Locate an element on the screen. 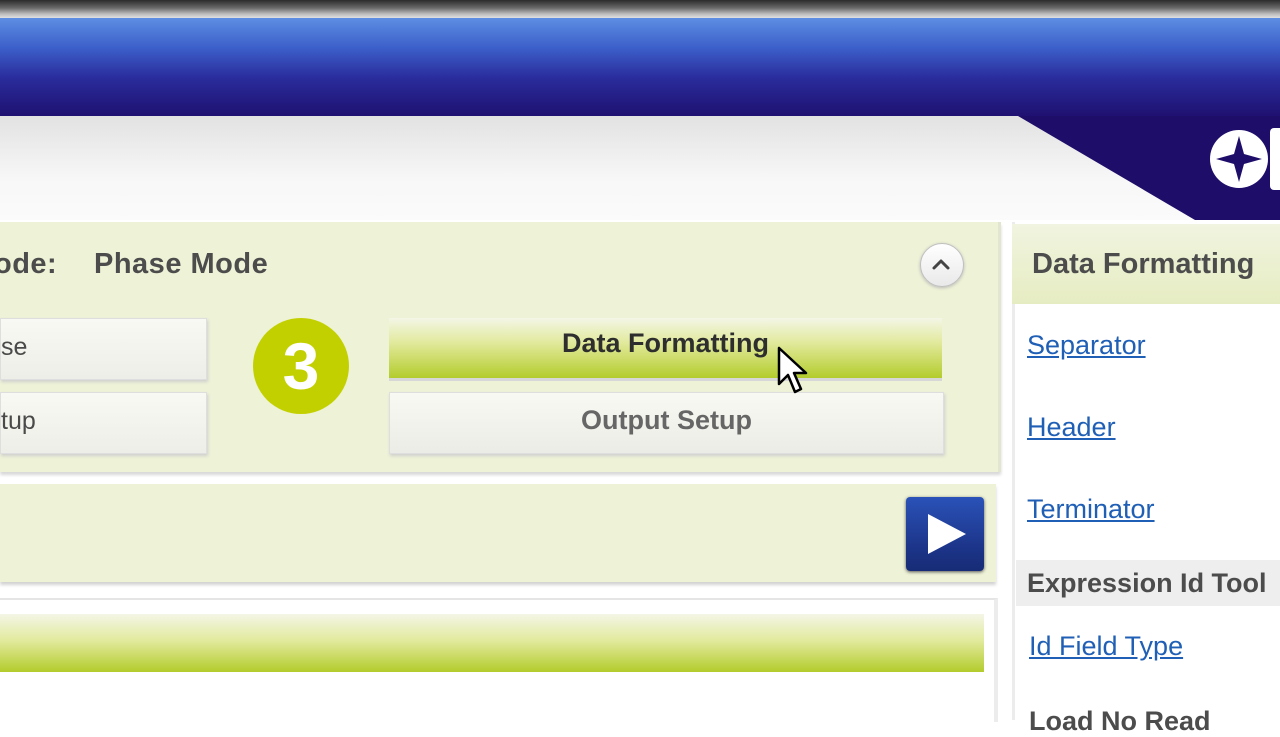  mode-label: ode: is located at coordinates (29, 264).